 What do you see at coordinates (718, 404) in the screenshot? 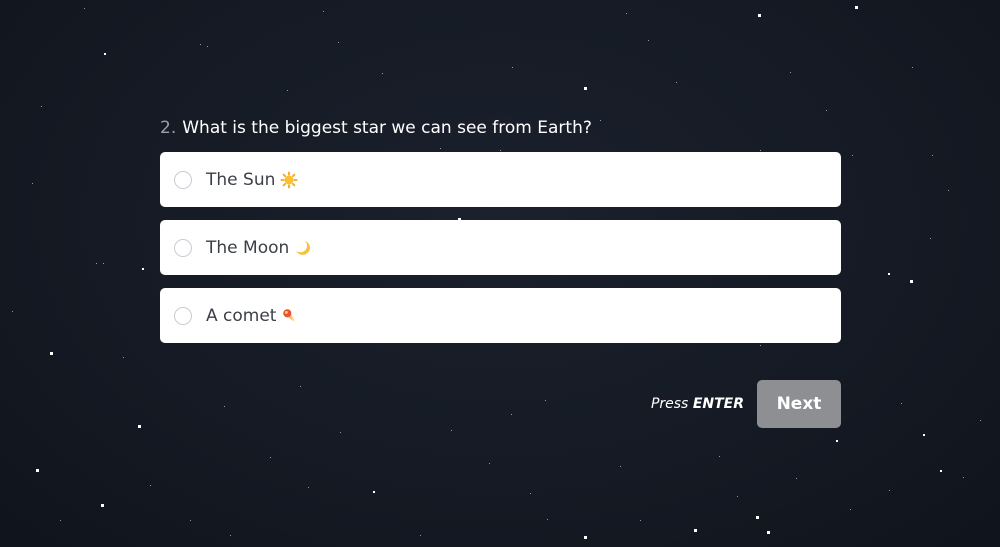
I see `enter-key-label: ENTER` at bounding box center [718, 404].